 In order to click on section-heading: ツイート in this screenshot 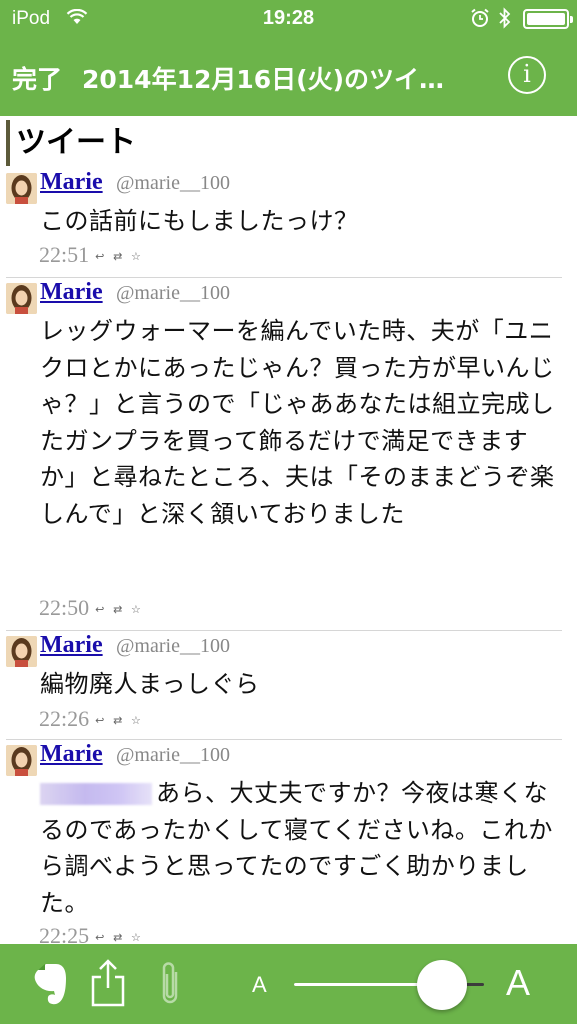, I will do `click(71, 143)`.